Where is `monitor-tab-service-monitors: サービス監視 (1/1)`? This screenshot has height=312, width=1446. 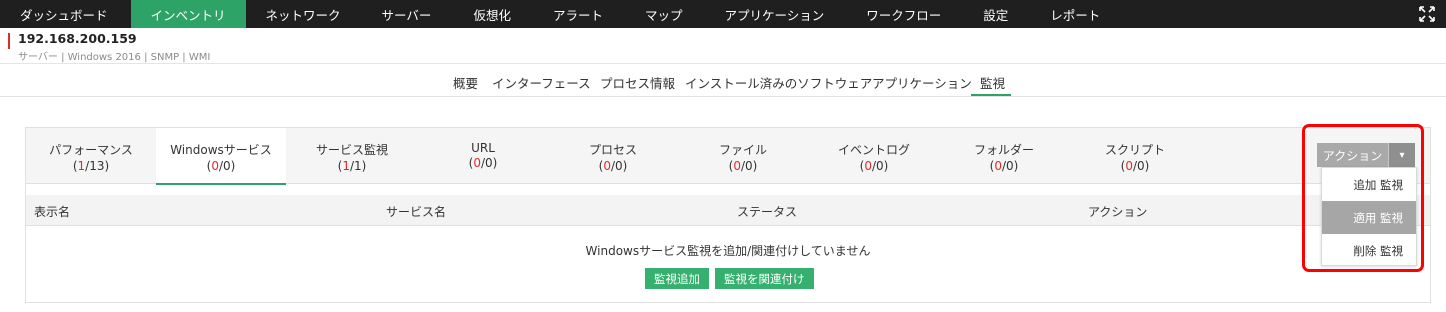 monitor-tab-service-monitors: サービス監視 (1/1) is located at coordinates (352, 156).